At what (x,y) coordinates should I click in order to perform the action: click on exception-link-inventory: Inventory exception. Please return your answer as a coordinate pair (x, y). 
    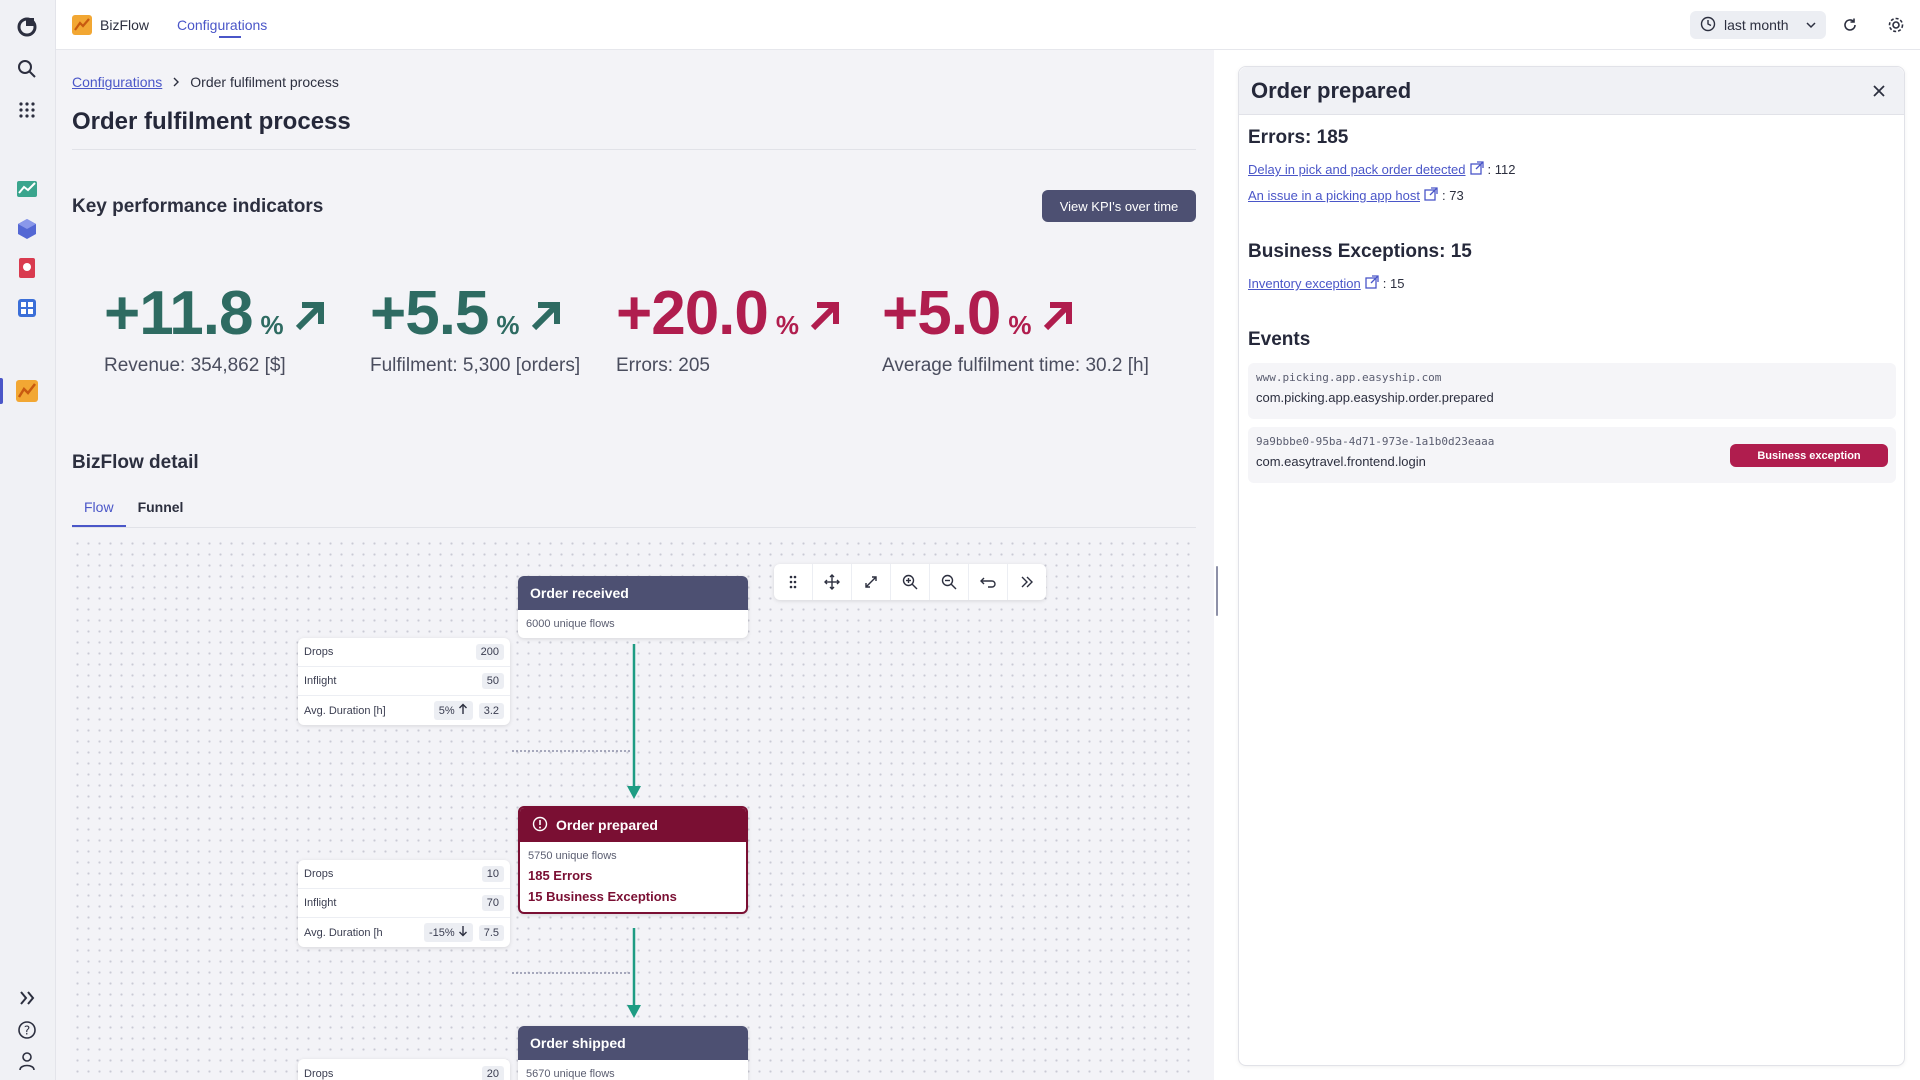
    Looking at the image, I should click on (1304, 283).